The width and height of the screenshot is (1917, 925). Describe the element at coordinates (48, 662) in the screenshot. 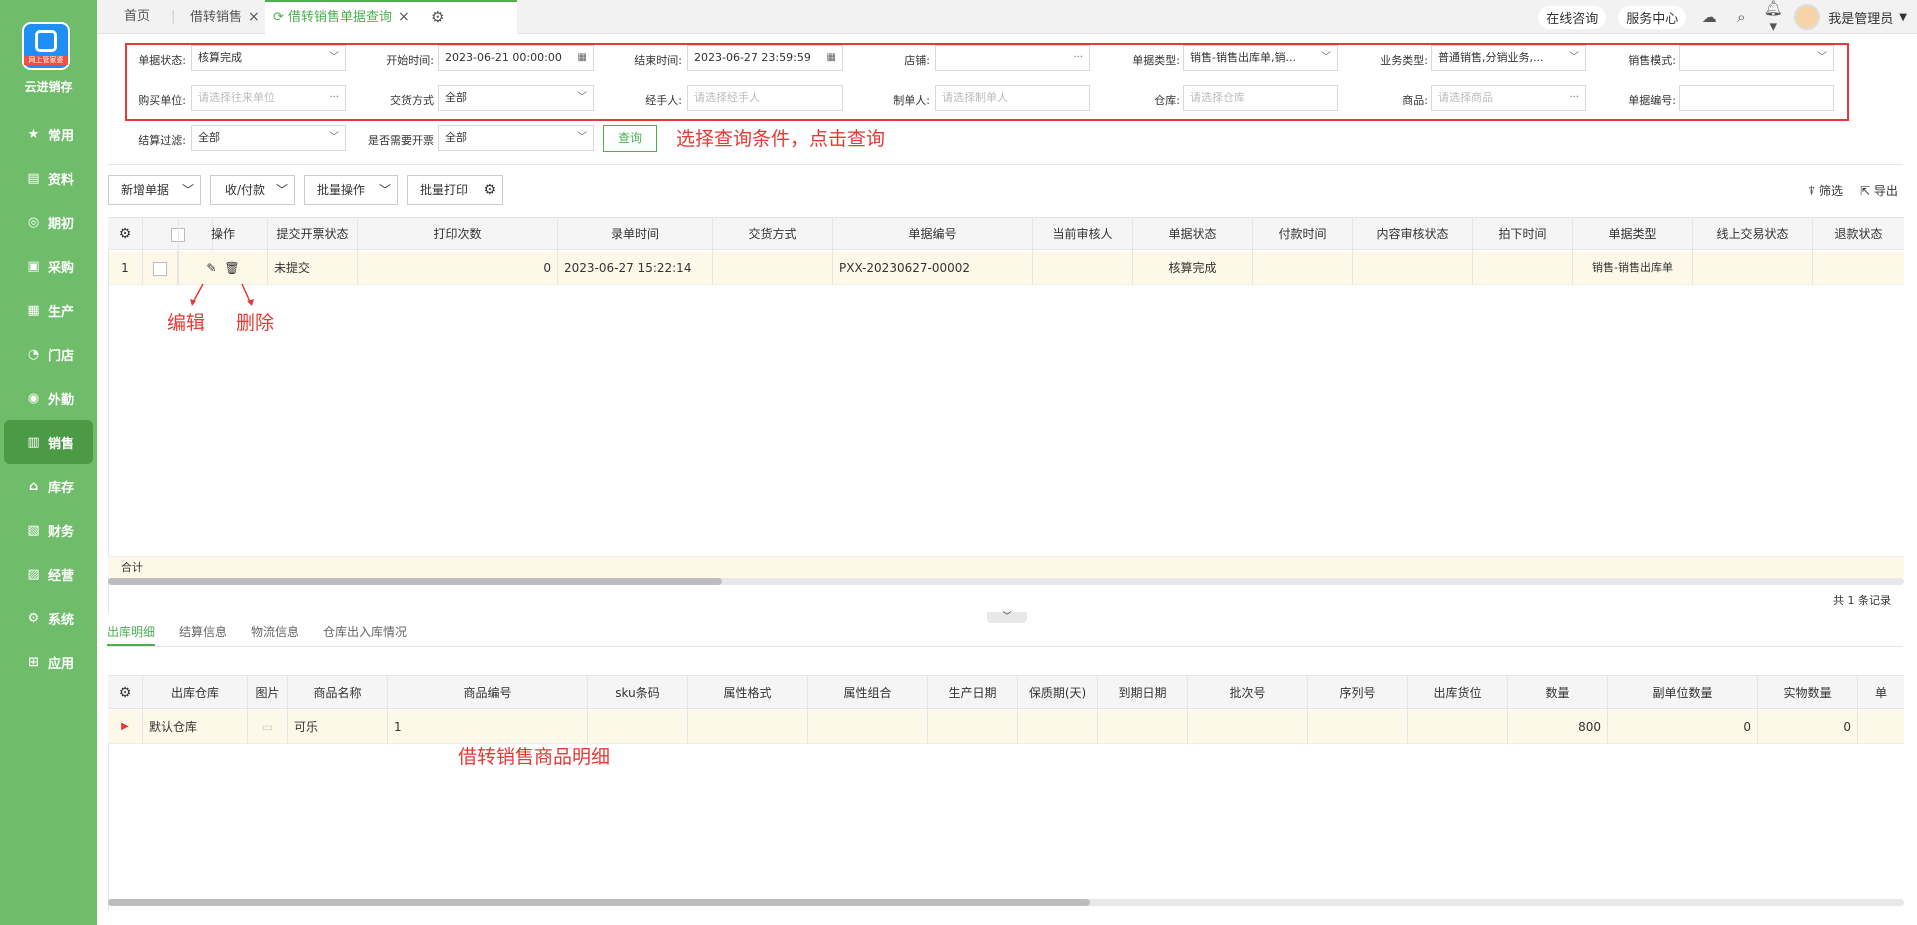

I see `sidebar-item-apps: ⊞ 应用` at that location.